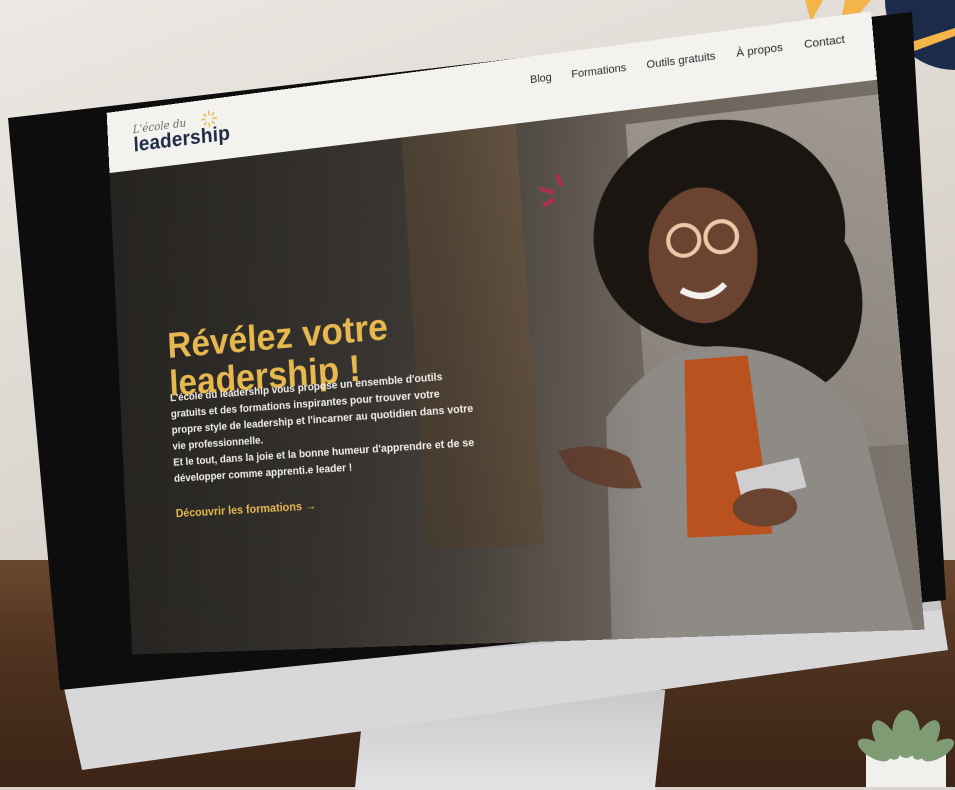  Describe the element at coordinates (541, 79) in the screenshot. I see `nav-blog: Blog` at that location.